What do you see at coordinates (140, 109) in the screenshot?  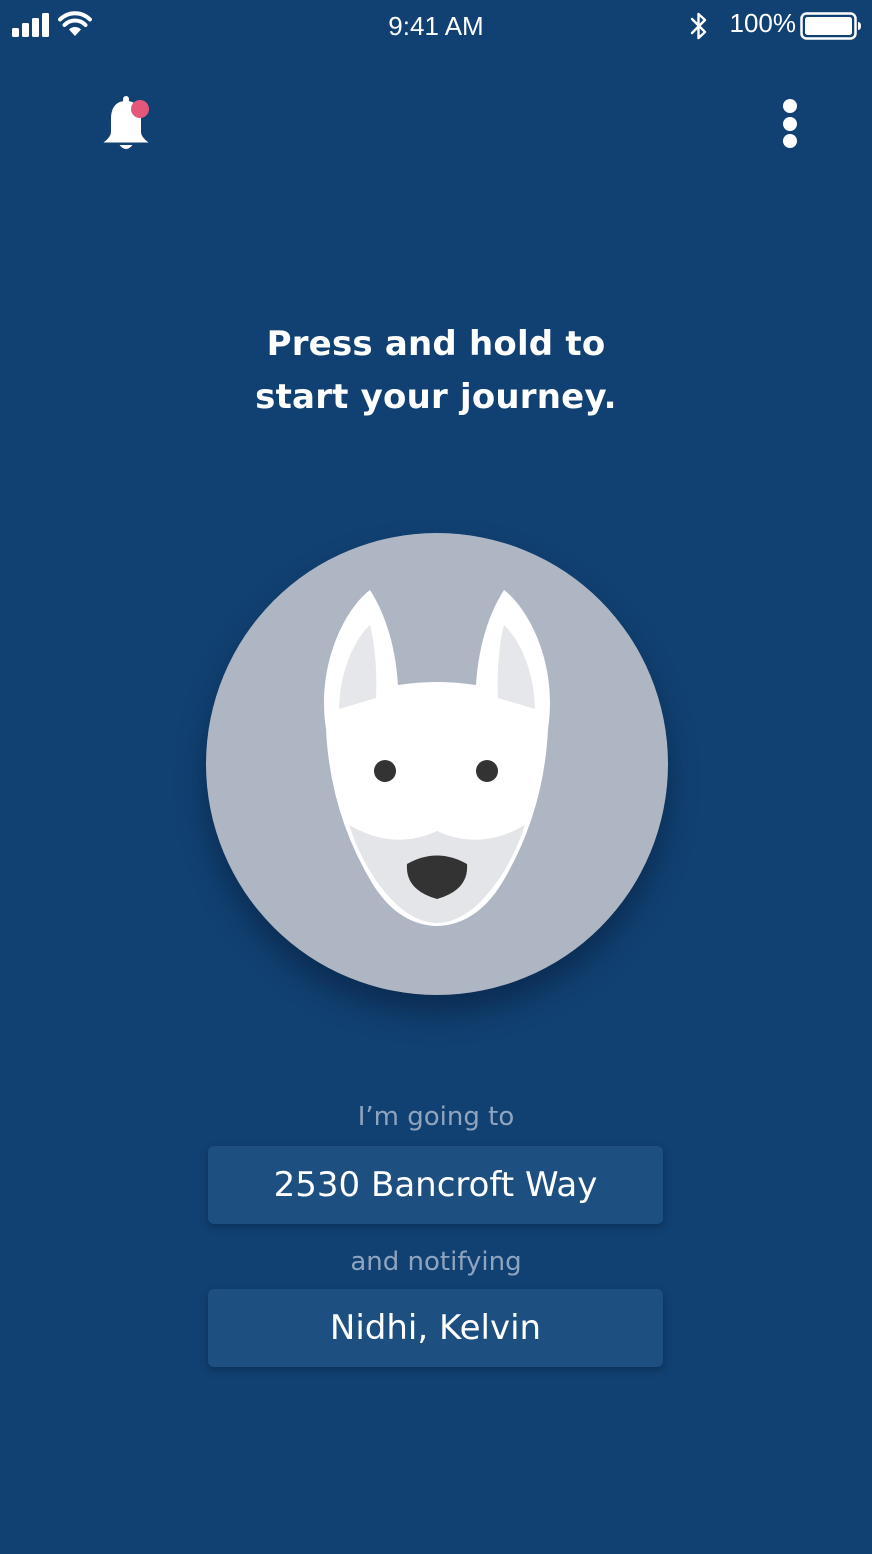 I see `notification-badge` at bounding box center [140, 109].